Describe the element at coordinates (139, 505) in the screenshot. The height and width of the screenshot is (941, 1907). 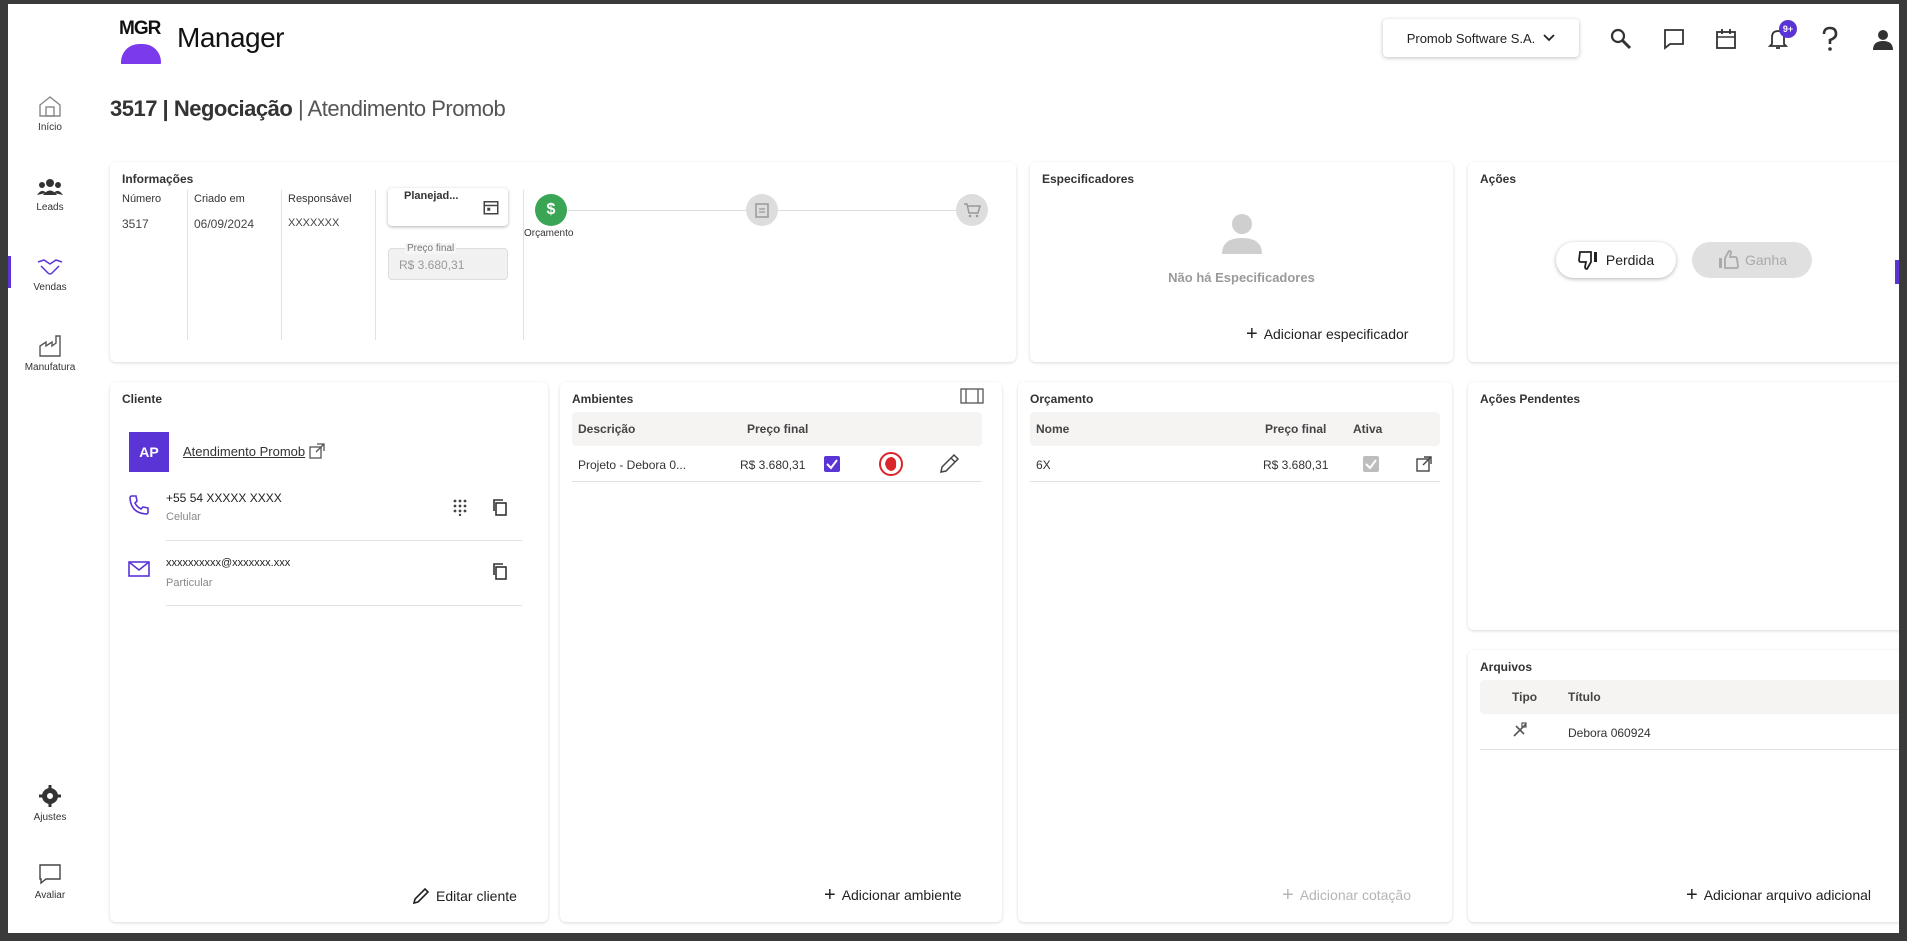
I see `phone-icon` at that location.